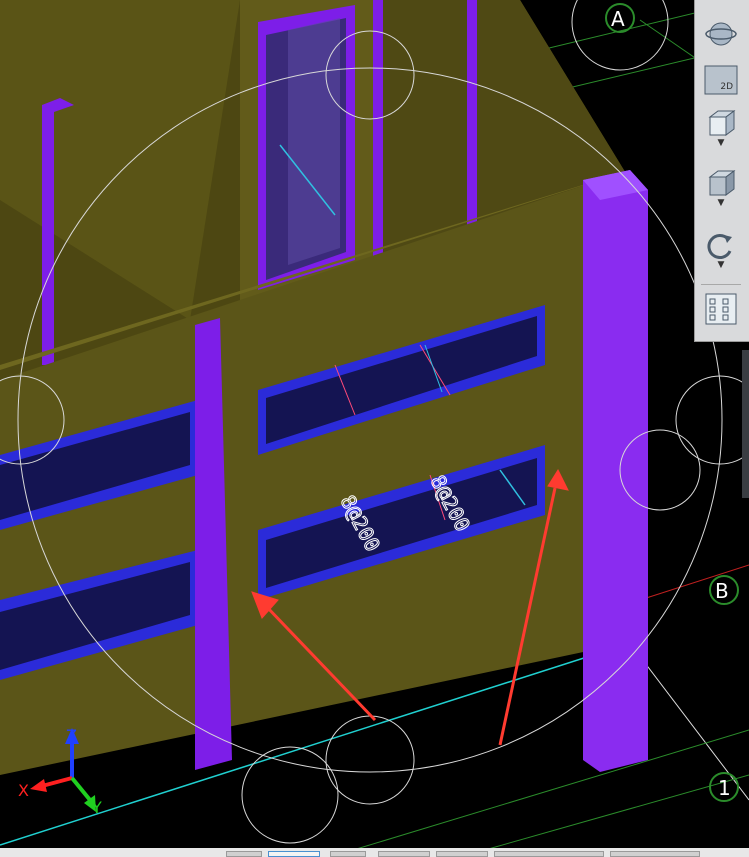 The width and height of the screenshot is (749, 857). What do you see at coordinates (724, 788) in the screenshot?
I see `grid-label-1: 1` at bounding box center [724, 788].